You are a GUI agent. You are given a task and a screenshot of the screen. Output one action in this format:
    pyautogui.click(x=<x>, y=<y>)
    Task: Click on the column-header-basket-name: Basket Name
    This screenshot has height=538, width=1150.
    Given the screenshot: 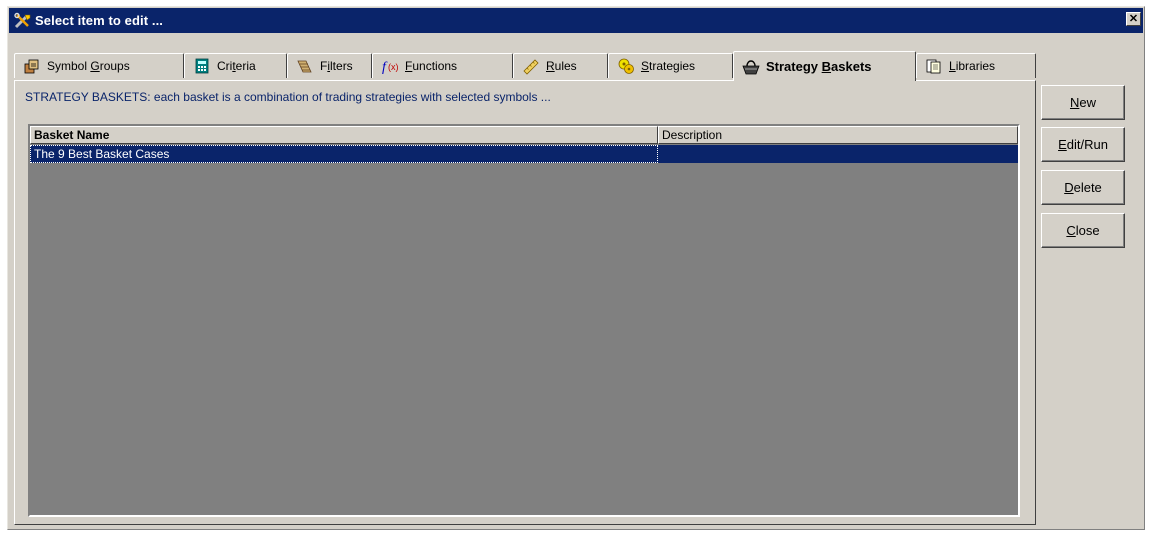 What is the action you would take?
    pyautogui.click(x=344, y=135)
    